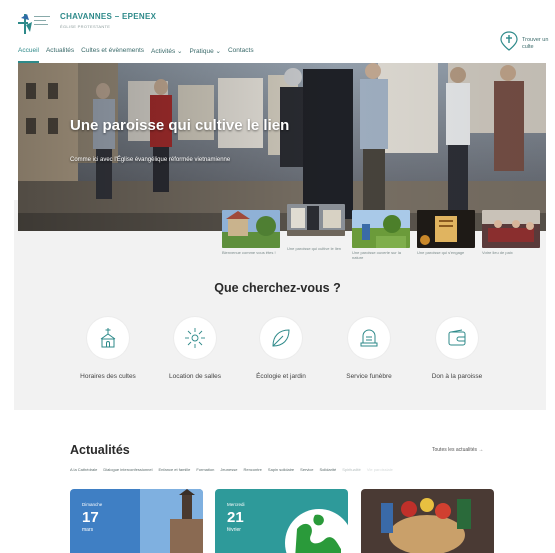 The width and height of the screenshot is (555, 553). I want to click on nav-item-activites: Activités ⌄, so click(166, 51).